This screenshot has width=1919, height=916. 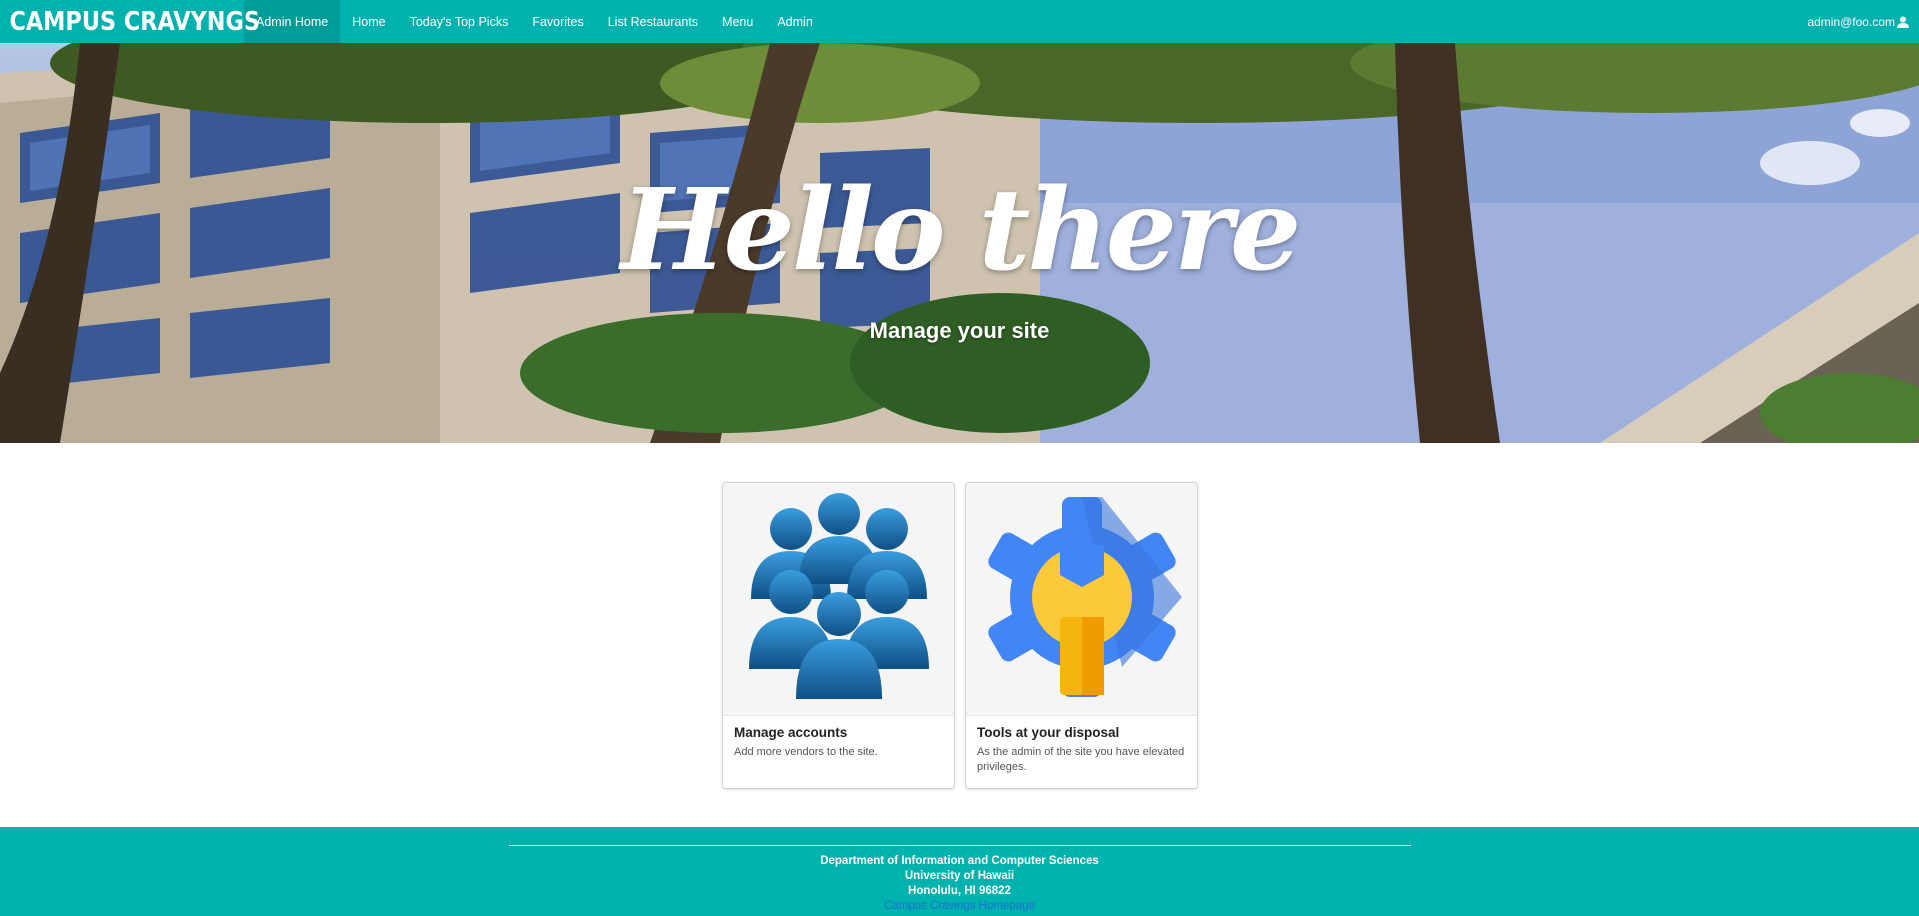 I want to click on user-menu: admin@foo.com, so click(x=1863, y=21).